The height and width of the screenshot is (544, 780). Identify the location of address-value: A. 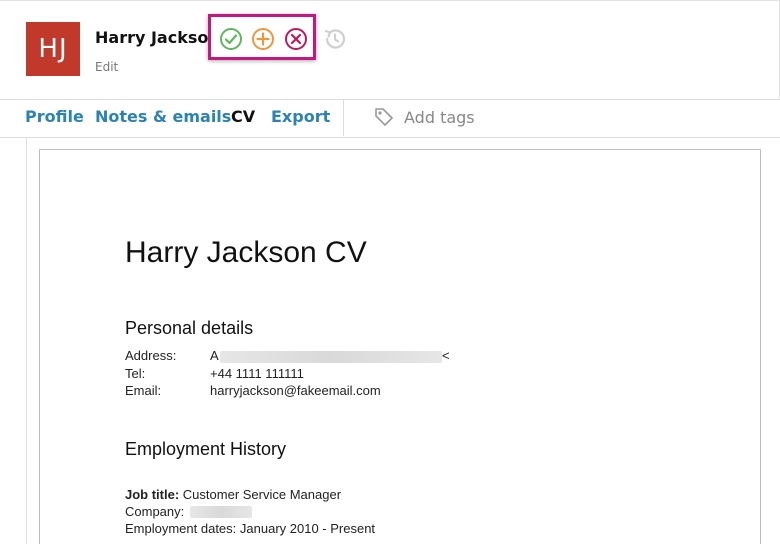
(214, 355).